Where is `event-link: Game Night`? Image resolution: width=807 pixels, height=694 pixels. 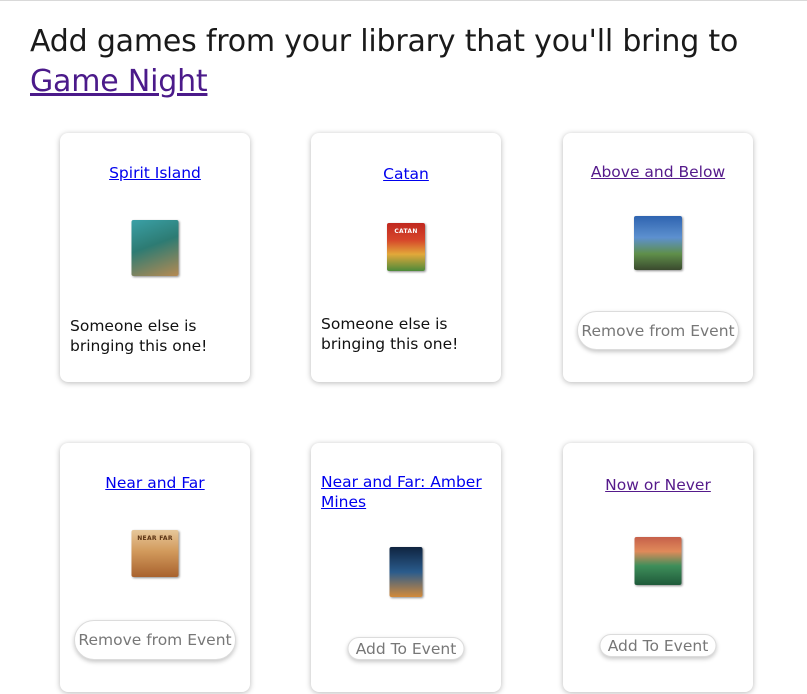 event-link: Game Night is located at coordinates (119, 81).